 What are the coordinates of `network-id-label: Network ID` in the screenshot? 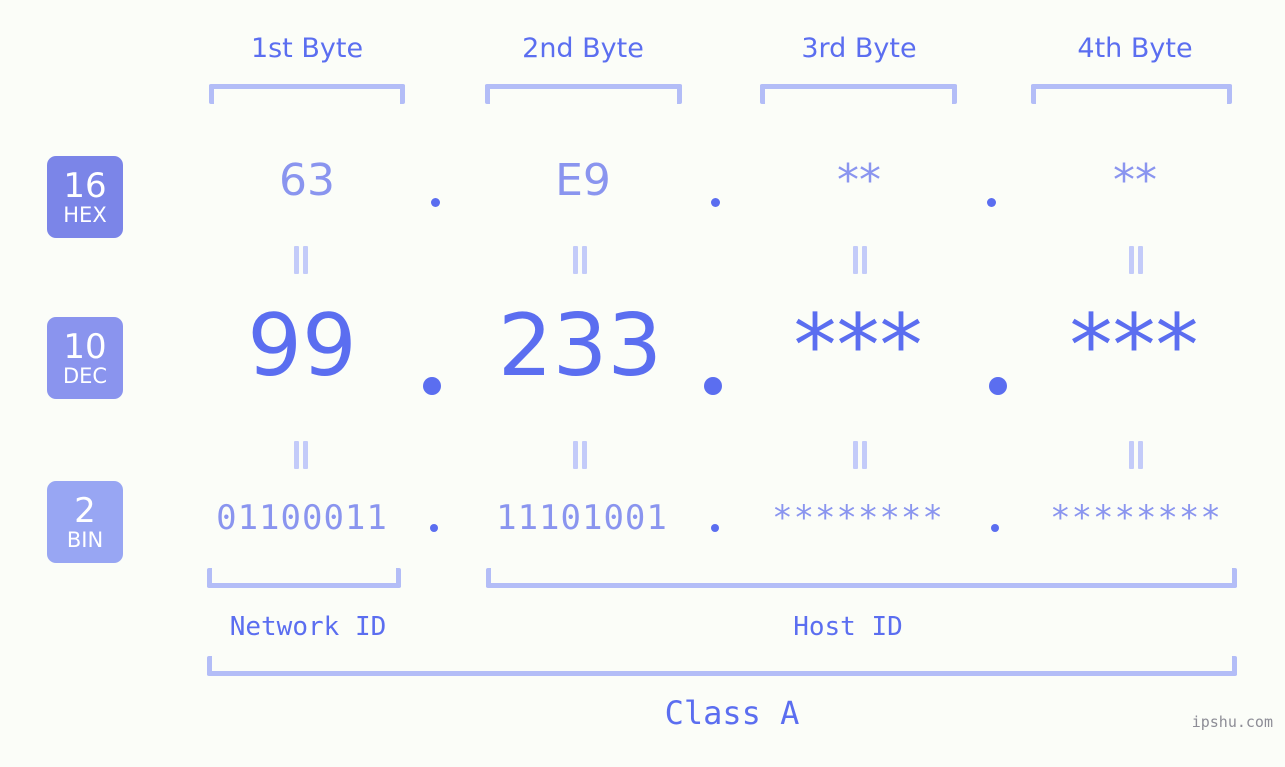 It's located at (308, 627).